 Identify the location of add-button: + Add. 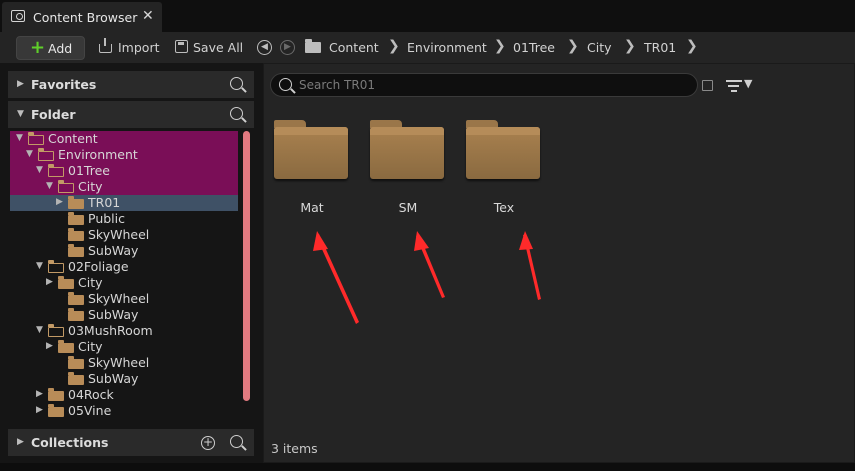
(50, 48).